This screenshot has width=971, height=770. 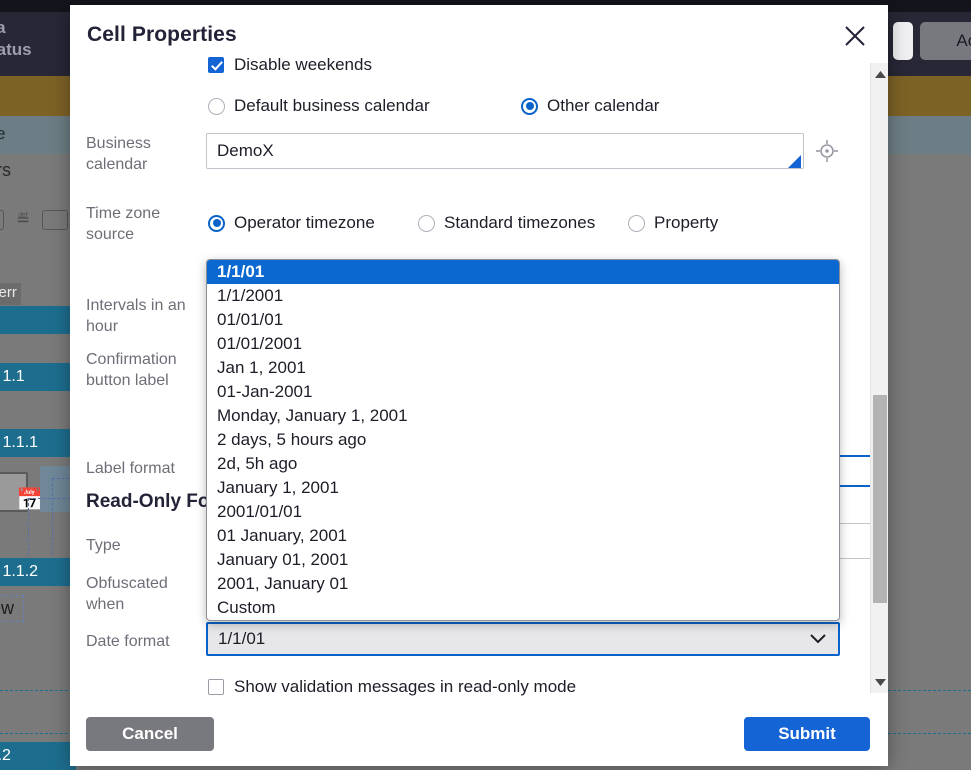 What do you see at coordinates (3, 28) in the screenshot?
I see `app-title-line1: ort [Ava` at bounding box center [3, 28].